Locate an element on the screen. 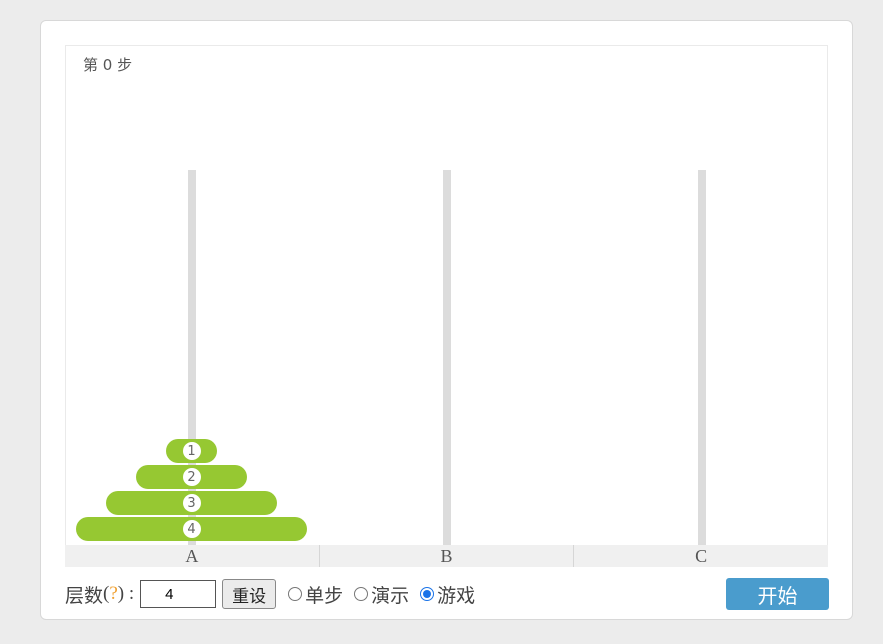 This screenshot has height=644, width=883. tower-label-c: C is located at coordinates (700, 556).